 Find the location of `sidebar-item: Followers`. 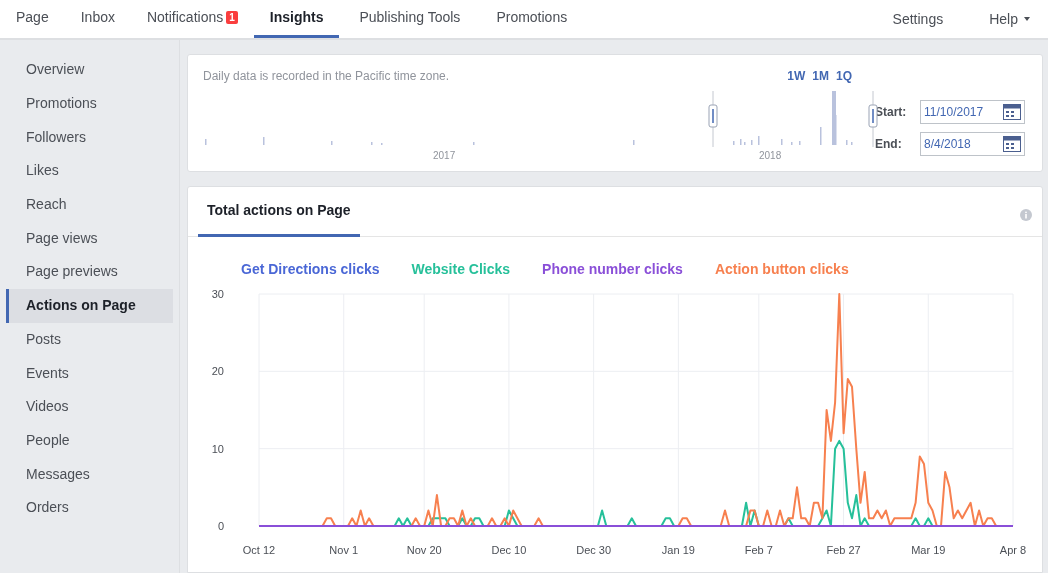

sidebar-item: Followers is located at coordinates (89, 137).